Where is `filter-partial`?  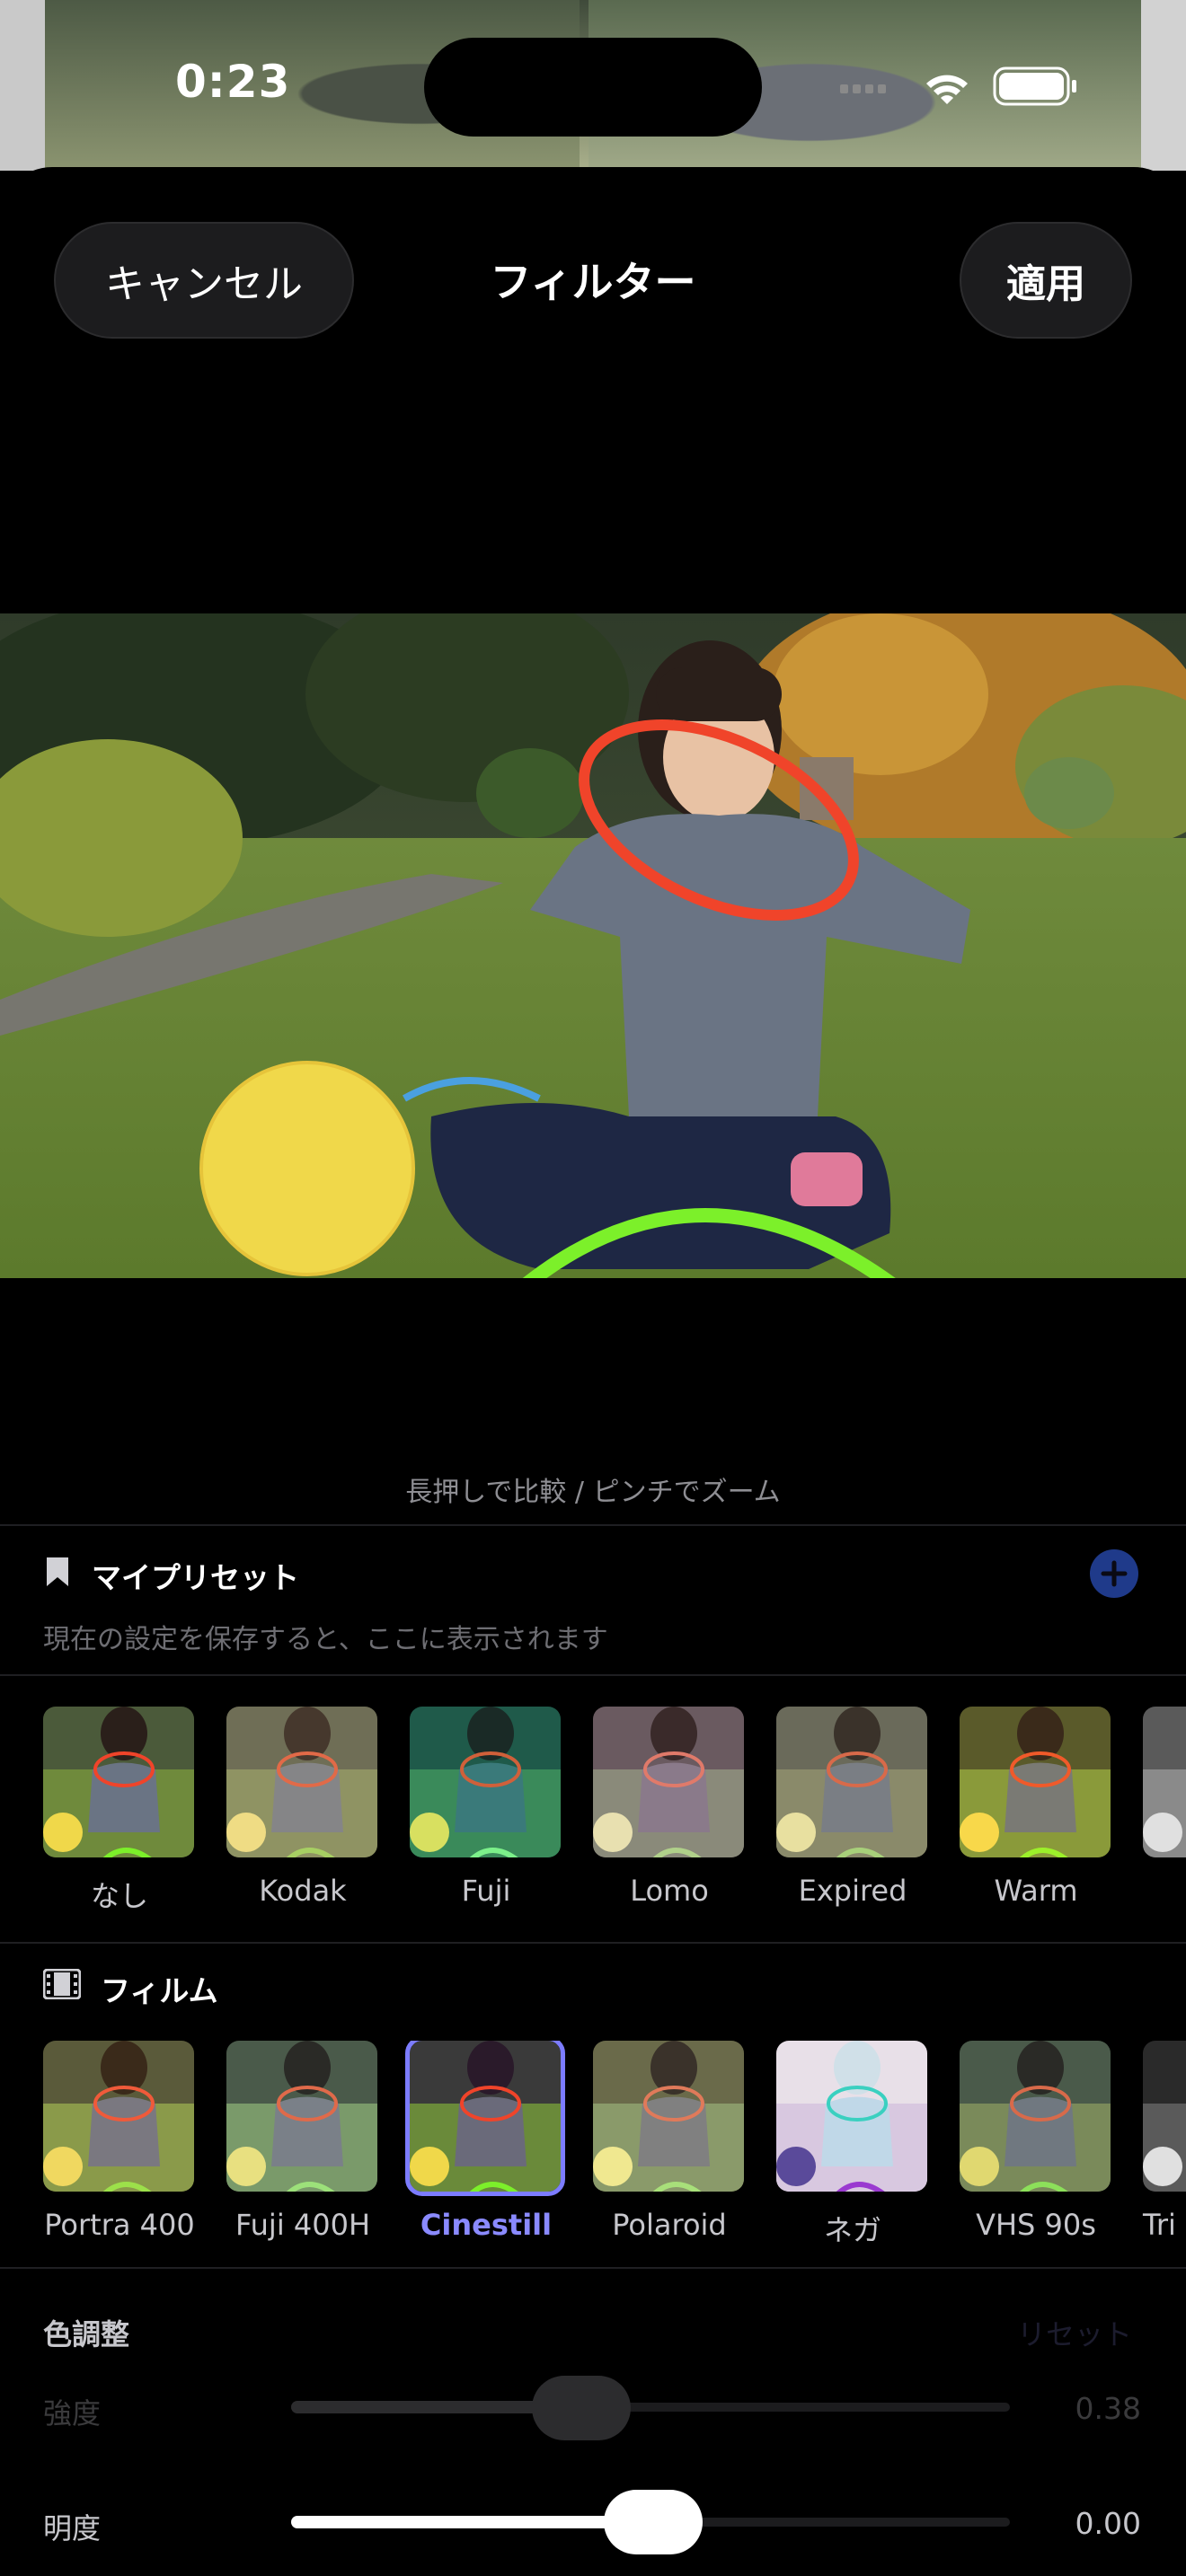 filter-partial is located at coordinates (1164, 1782).